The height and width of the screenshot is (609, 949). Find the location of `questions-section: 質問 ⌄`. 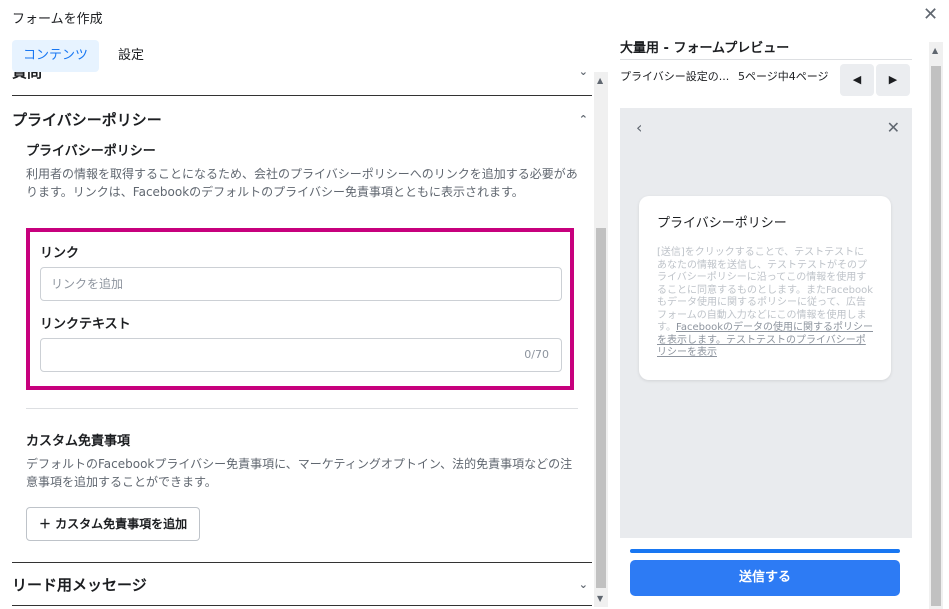

questions-section: 質問 ⌄ is located at coordinates (302, 84).